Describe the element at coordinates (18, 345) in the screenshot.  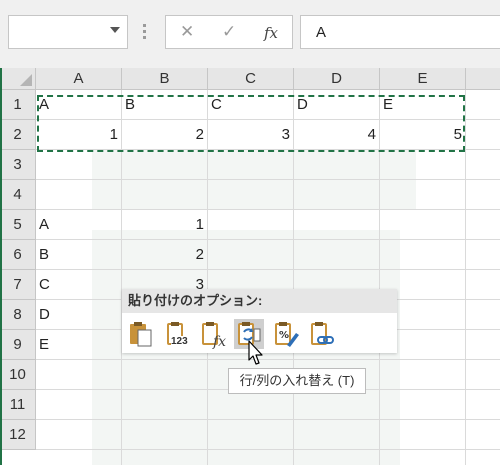
I see `row-header-9: 9` at that location.